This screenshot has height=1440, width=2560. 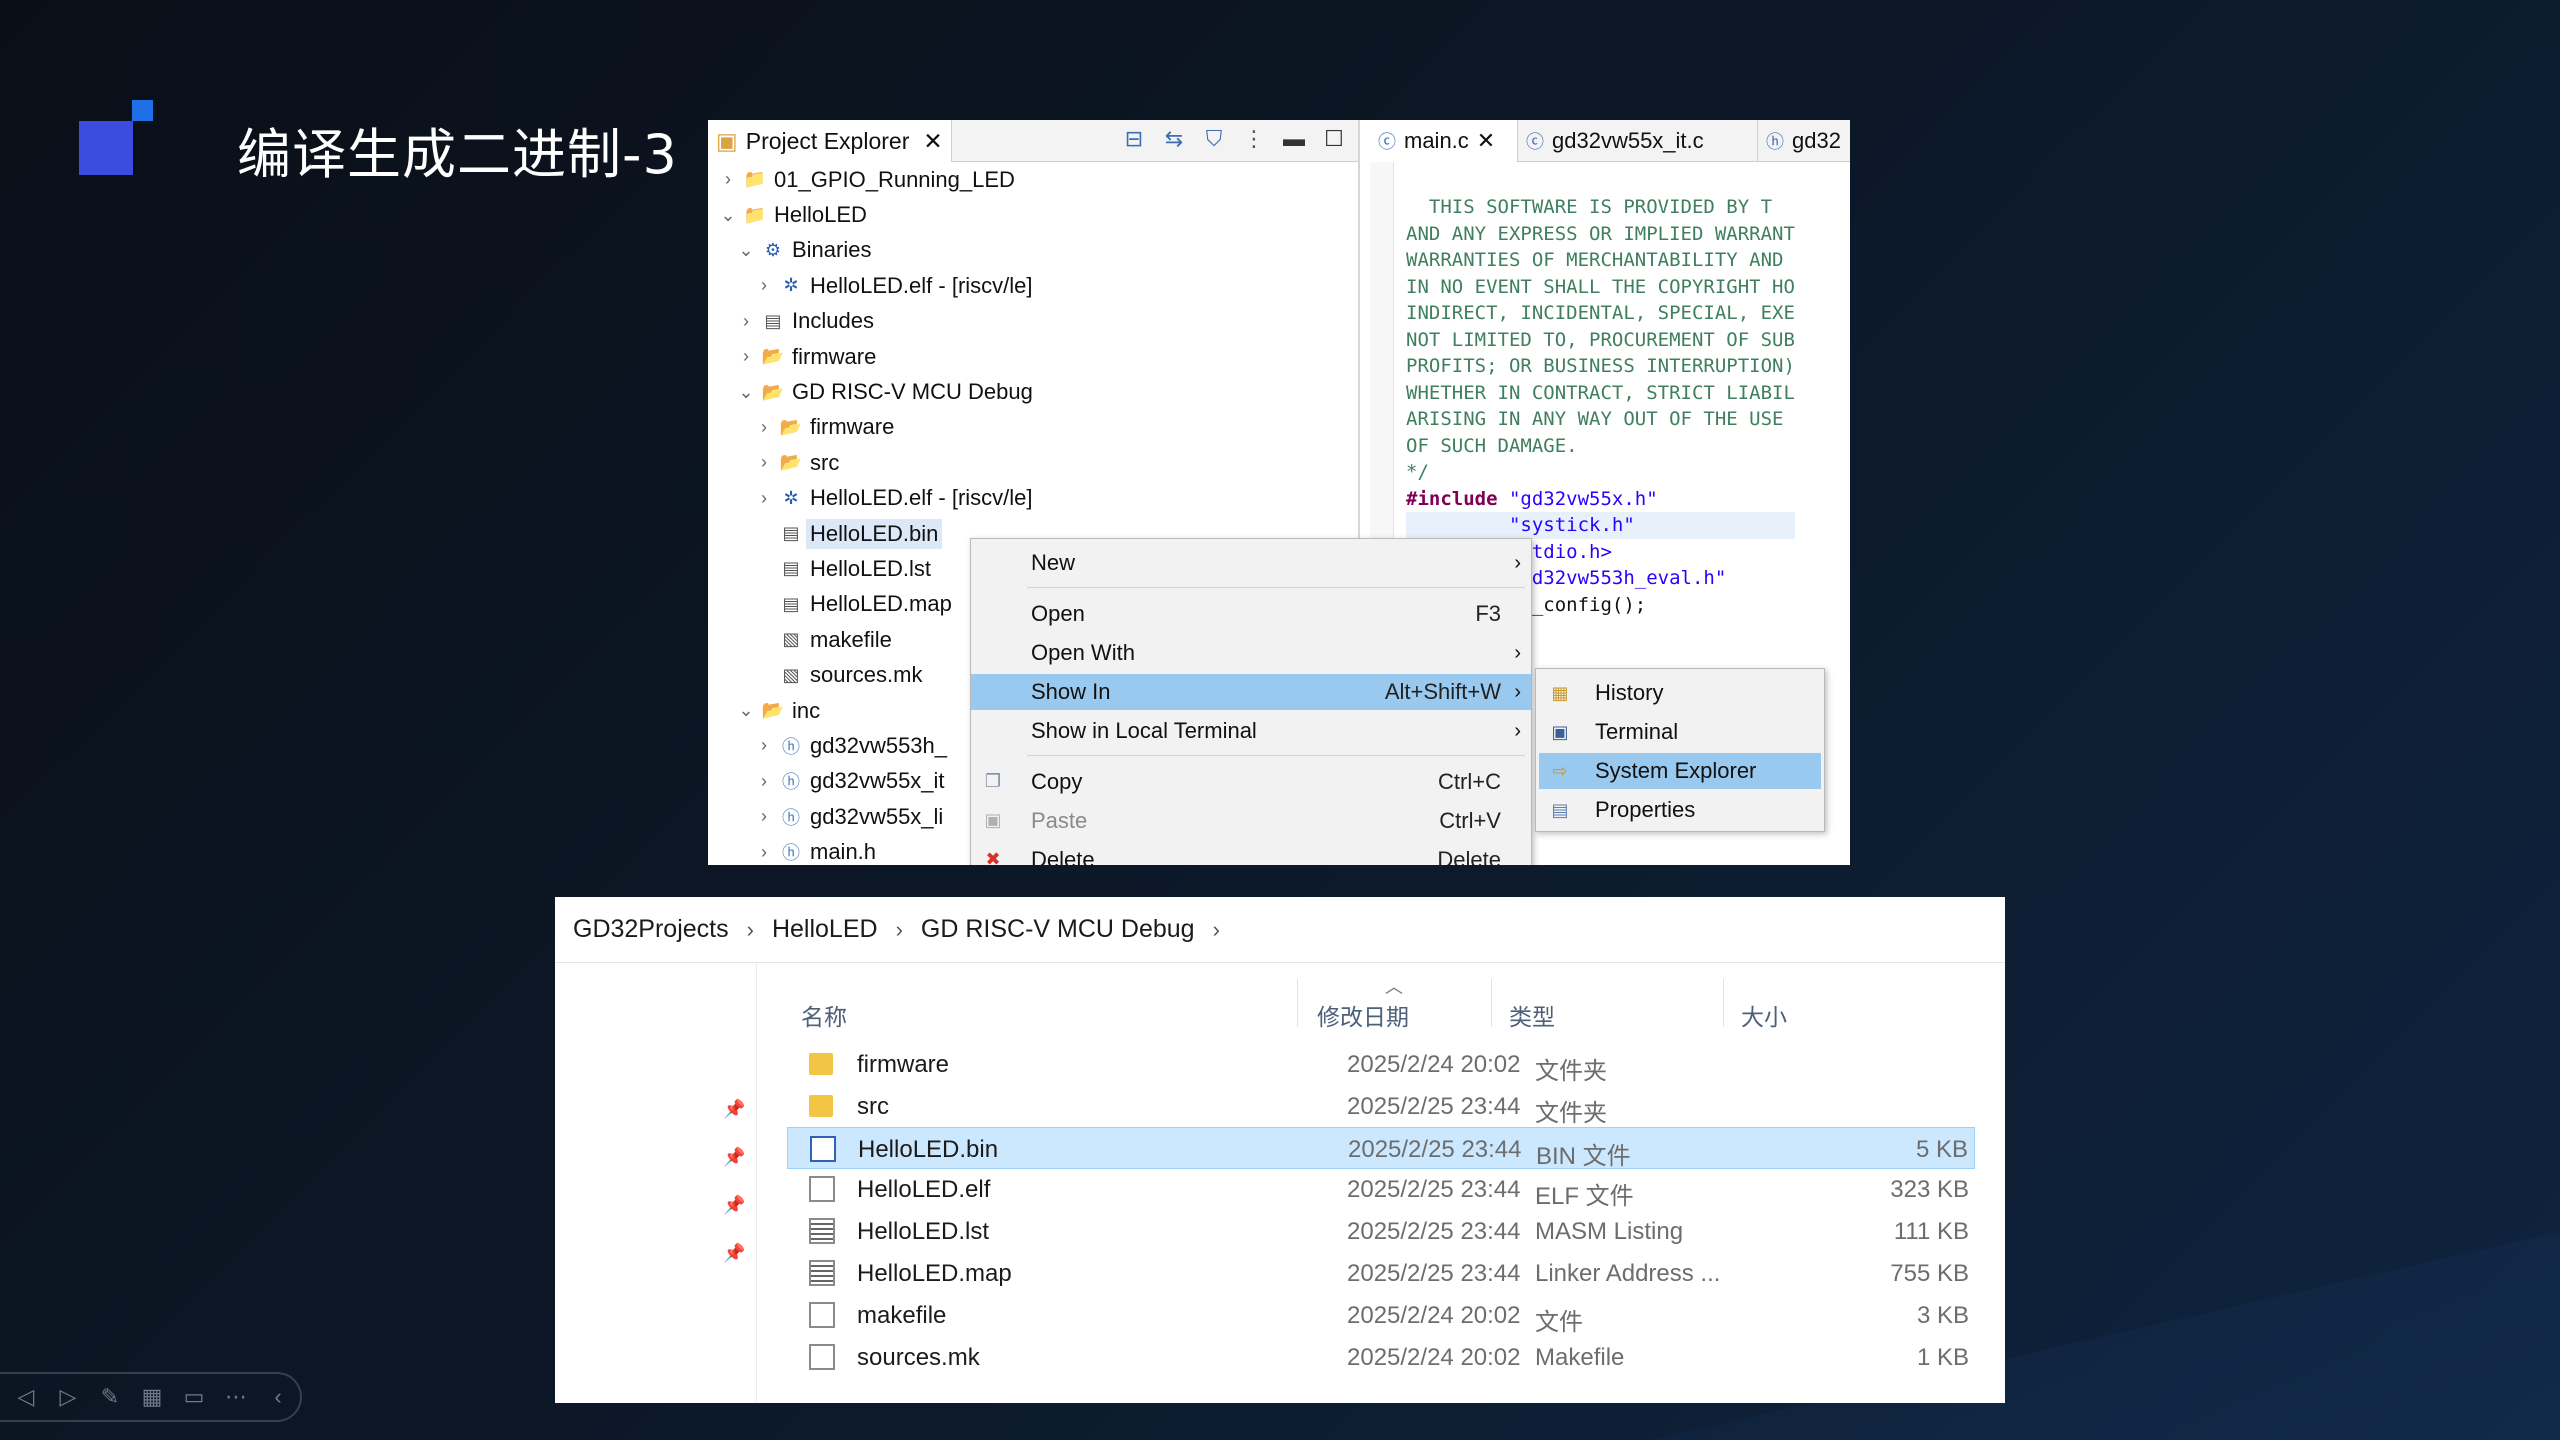 What do you see at coordinates (1058, 929) in the screenshot?
I see `breadcrumb-item: GD RISC-V MCU Debug` at bounding box center [1058, 929].